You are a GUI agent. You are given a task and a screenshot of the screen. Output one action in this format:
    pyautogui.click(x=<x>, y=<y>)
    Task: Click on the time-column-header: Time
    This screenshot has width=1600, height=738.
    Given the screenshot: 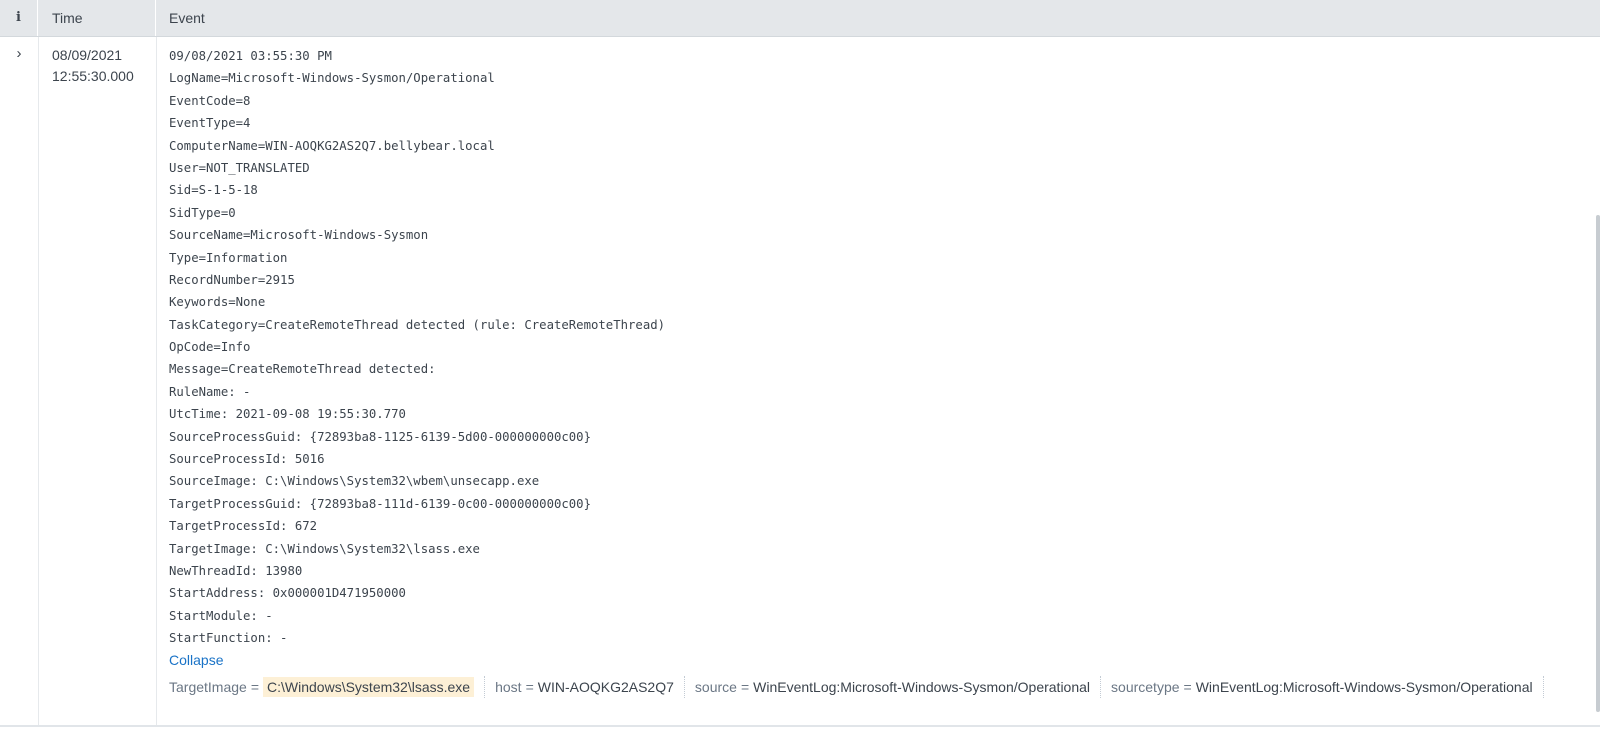 What is the action you would take?
    pyautogui.click(x=97, y=18)
    